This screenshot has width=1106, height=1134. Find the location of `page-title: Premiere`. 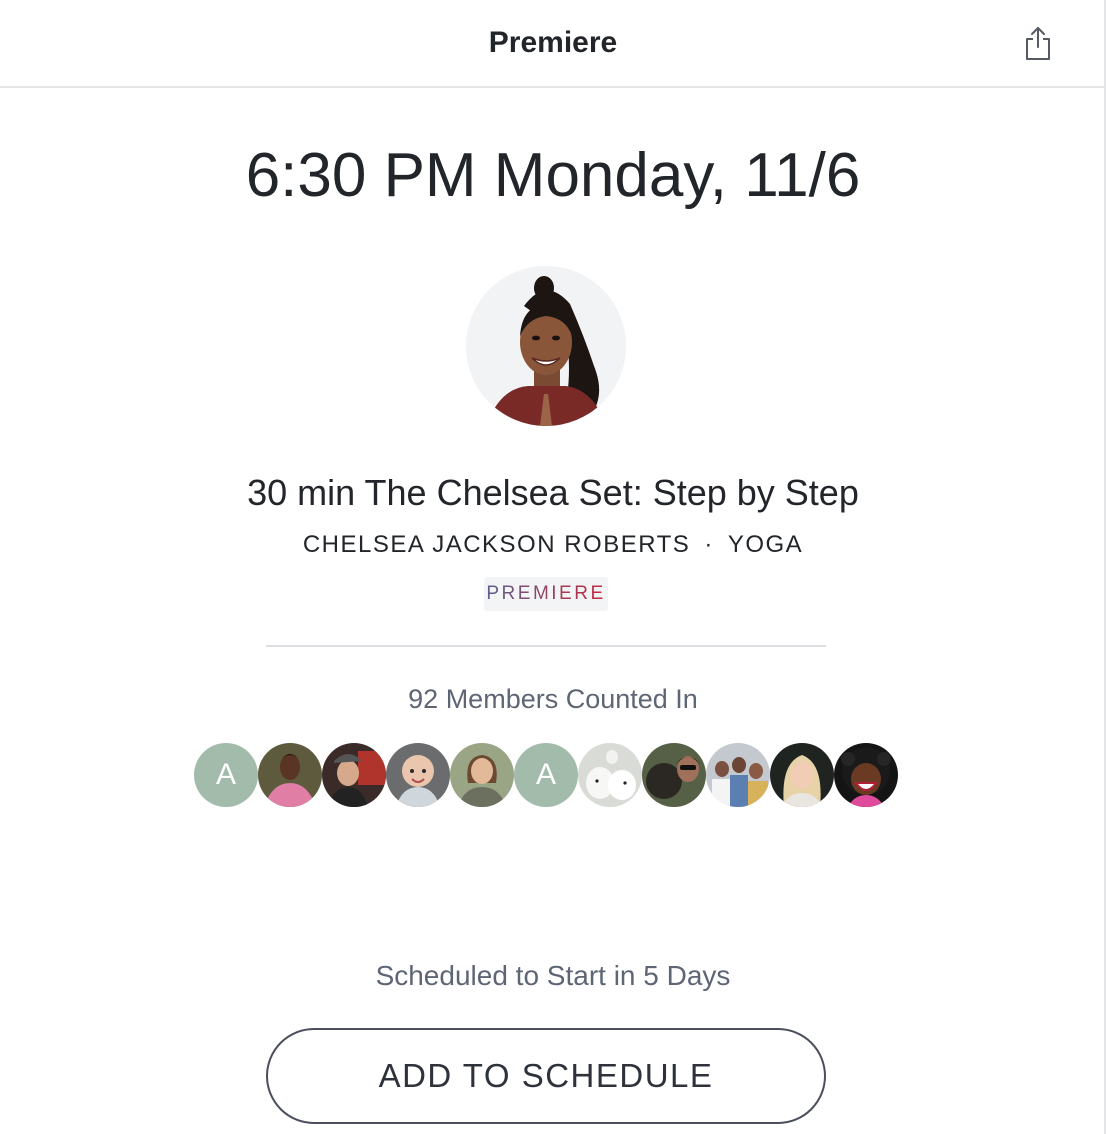

page-title: Premiere is located at coordinates (553, 42).